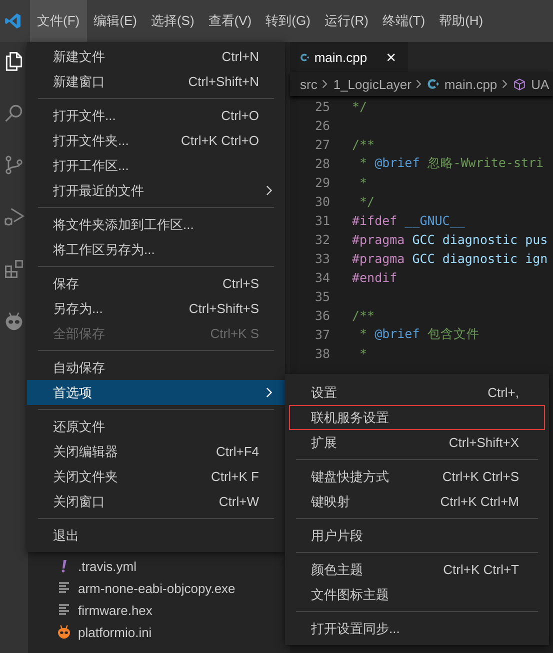  Describe the element at coordinates (322, 315) in the screenshot. I see `line-number: 36` at that location.